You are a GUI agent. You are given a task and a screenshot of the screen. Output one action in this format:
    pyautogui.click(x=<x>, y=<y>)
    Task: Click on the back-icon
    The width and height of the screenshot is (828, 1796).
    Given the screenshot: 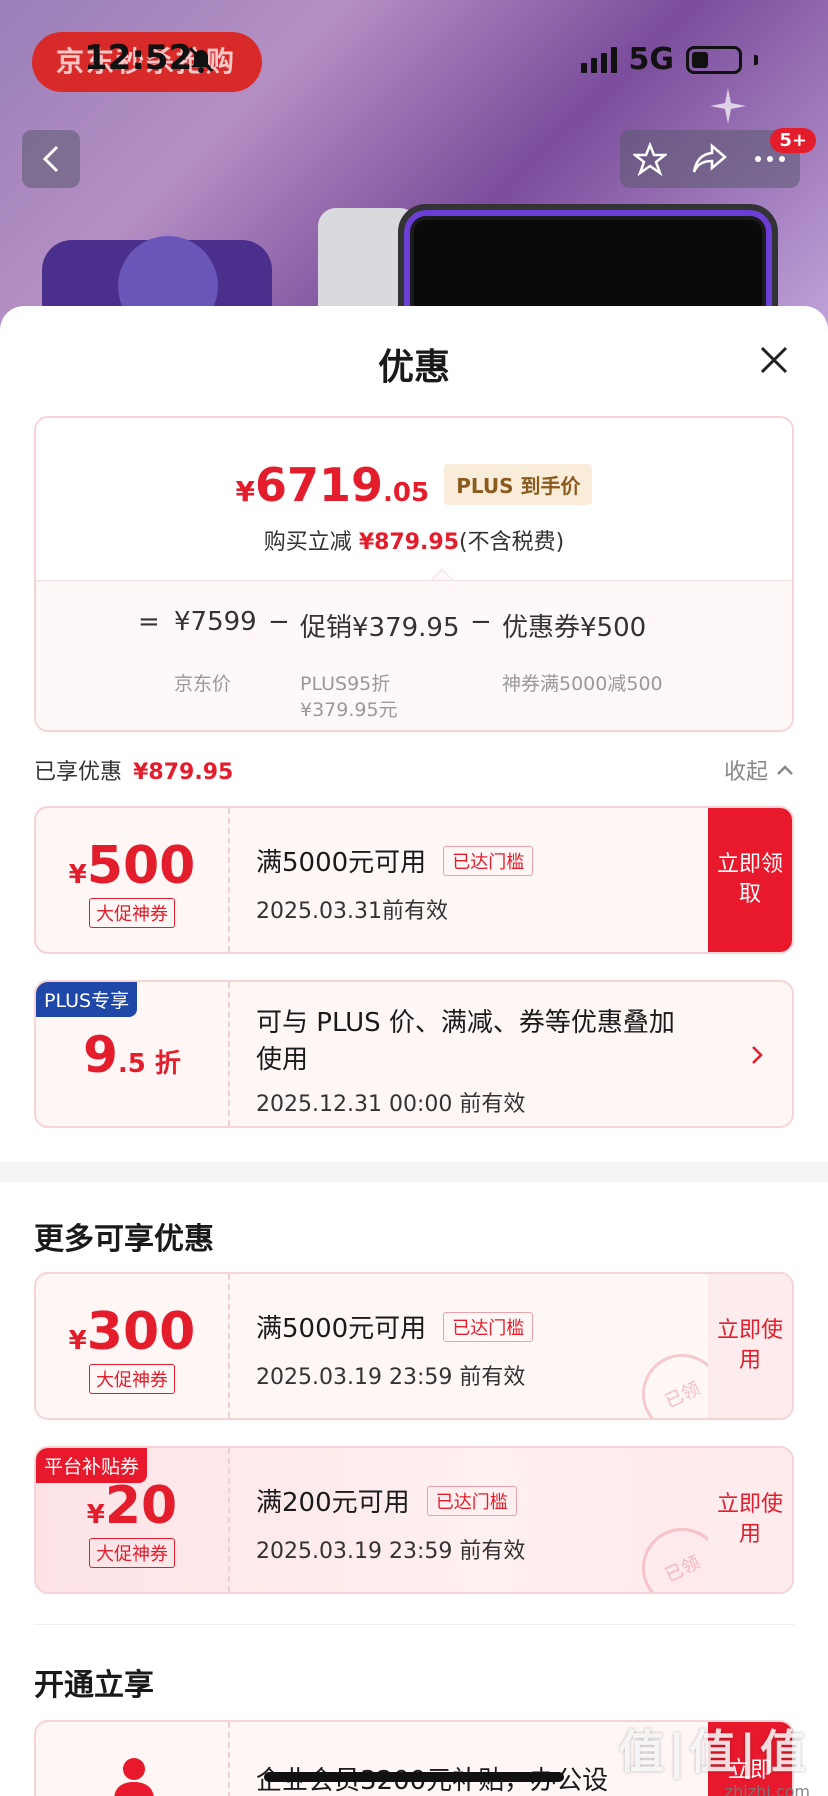 What is the action you would take?
    pyautogui.click(x=50, y=159)
    